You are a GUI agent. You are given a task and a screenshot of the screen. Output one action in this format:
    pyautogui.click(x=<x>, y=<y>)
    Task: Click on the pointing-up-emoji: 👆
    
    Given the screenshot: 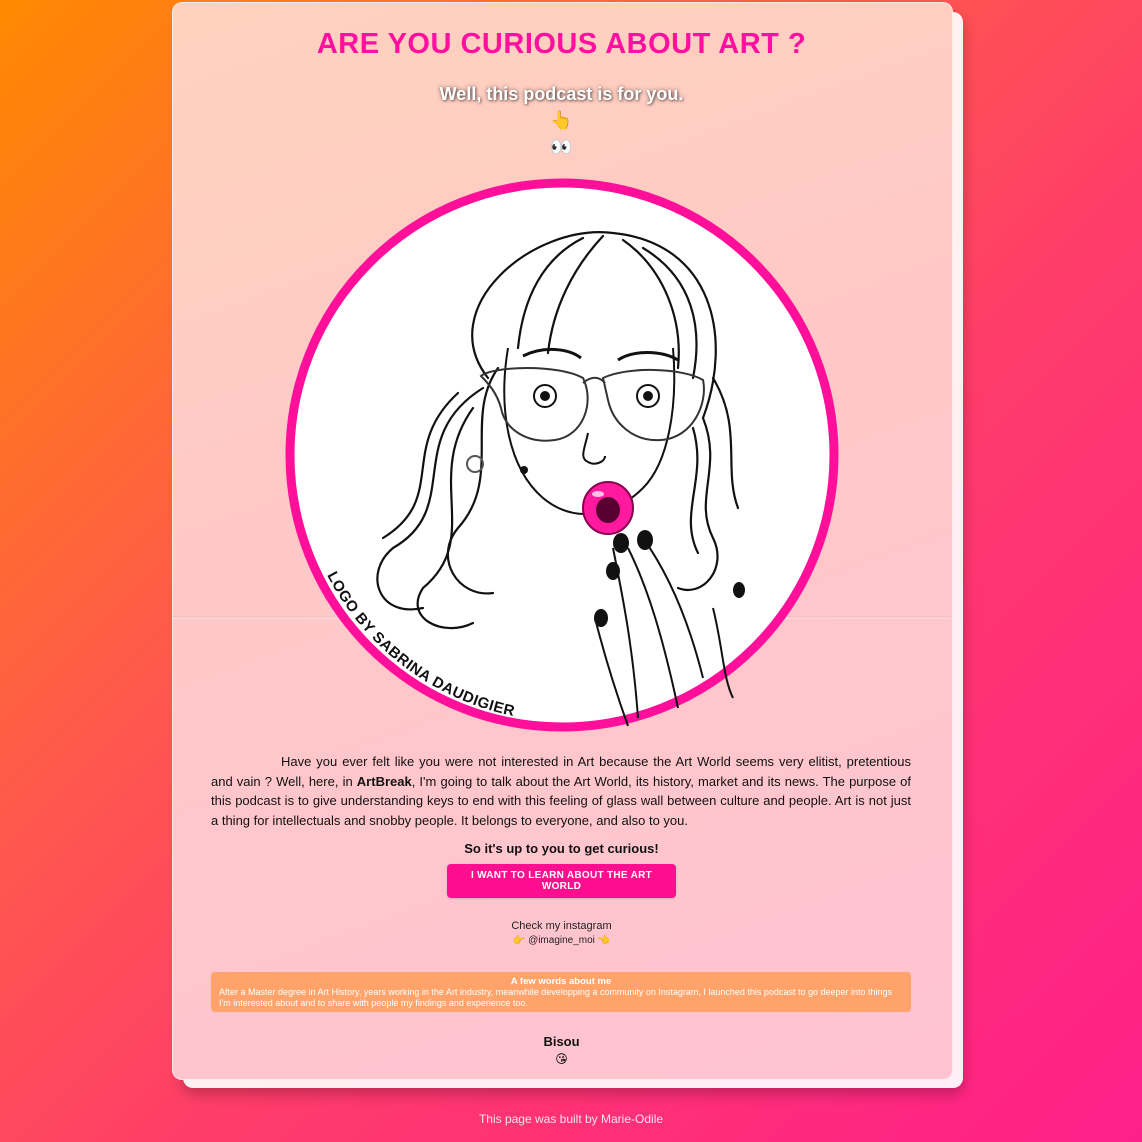 What is the action you would take?
    pyautogui.click(x=561, y=120)
    